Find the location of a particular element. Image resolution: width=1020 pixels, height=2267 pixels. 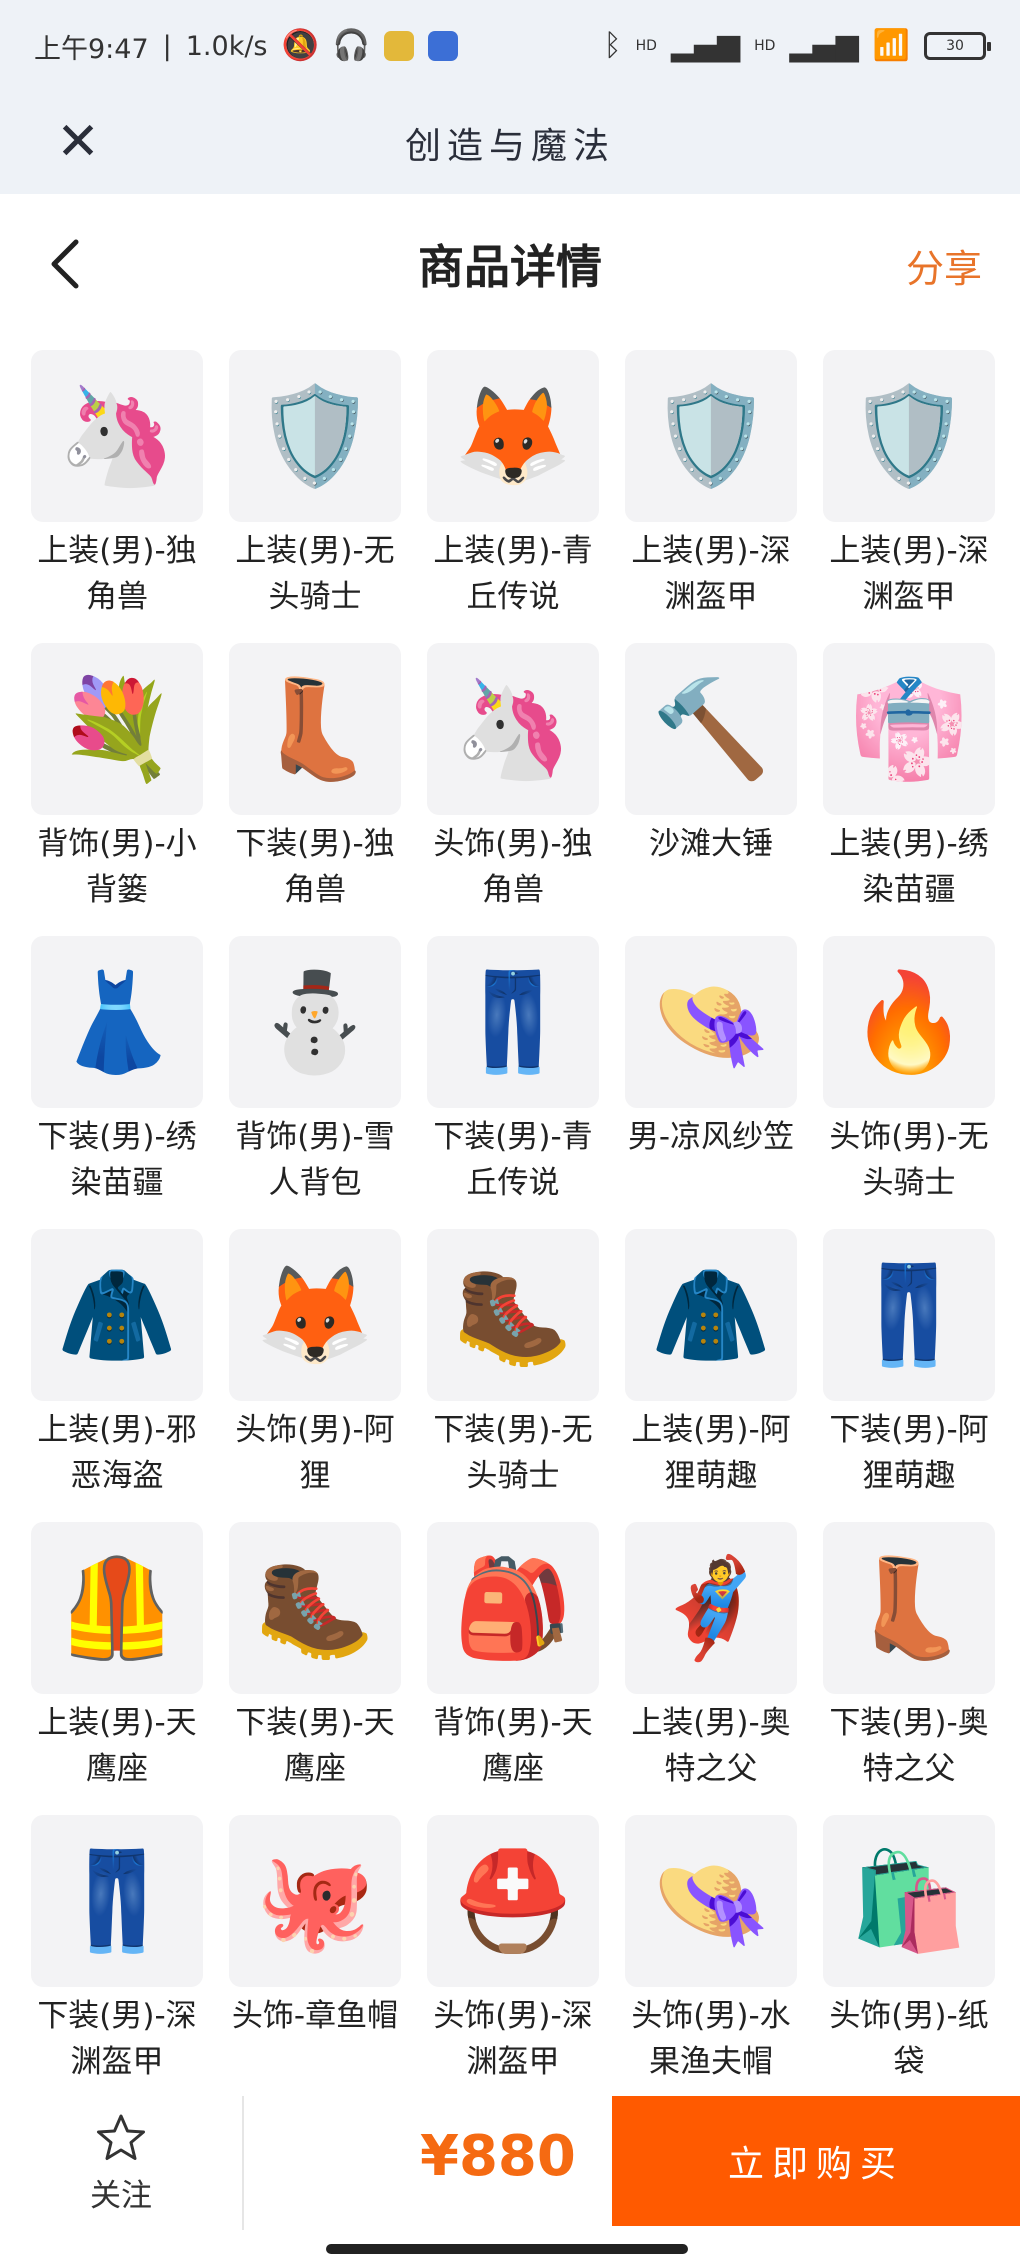

grid-item: 🧥 上装(男)-阿狸萌趣 is located at coordinates (711, 1375).